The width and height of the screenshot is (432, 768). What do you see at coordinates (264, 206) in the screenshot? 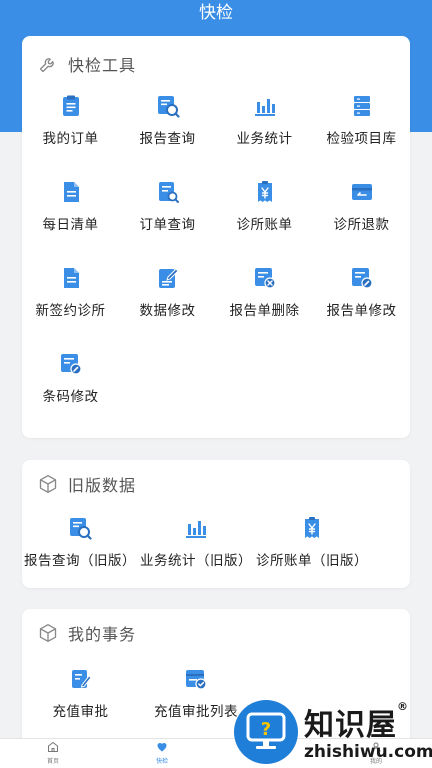
I see `menu-item-clinic-bill: 诊所账单` at bounding box center [264, 206].